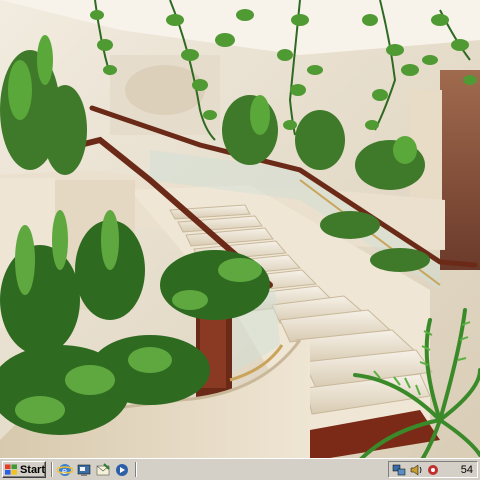  I want to click on tray-app-icon, so click(433, 470).